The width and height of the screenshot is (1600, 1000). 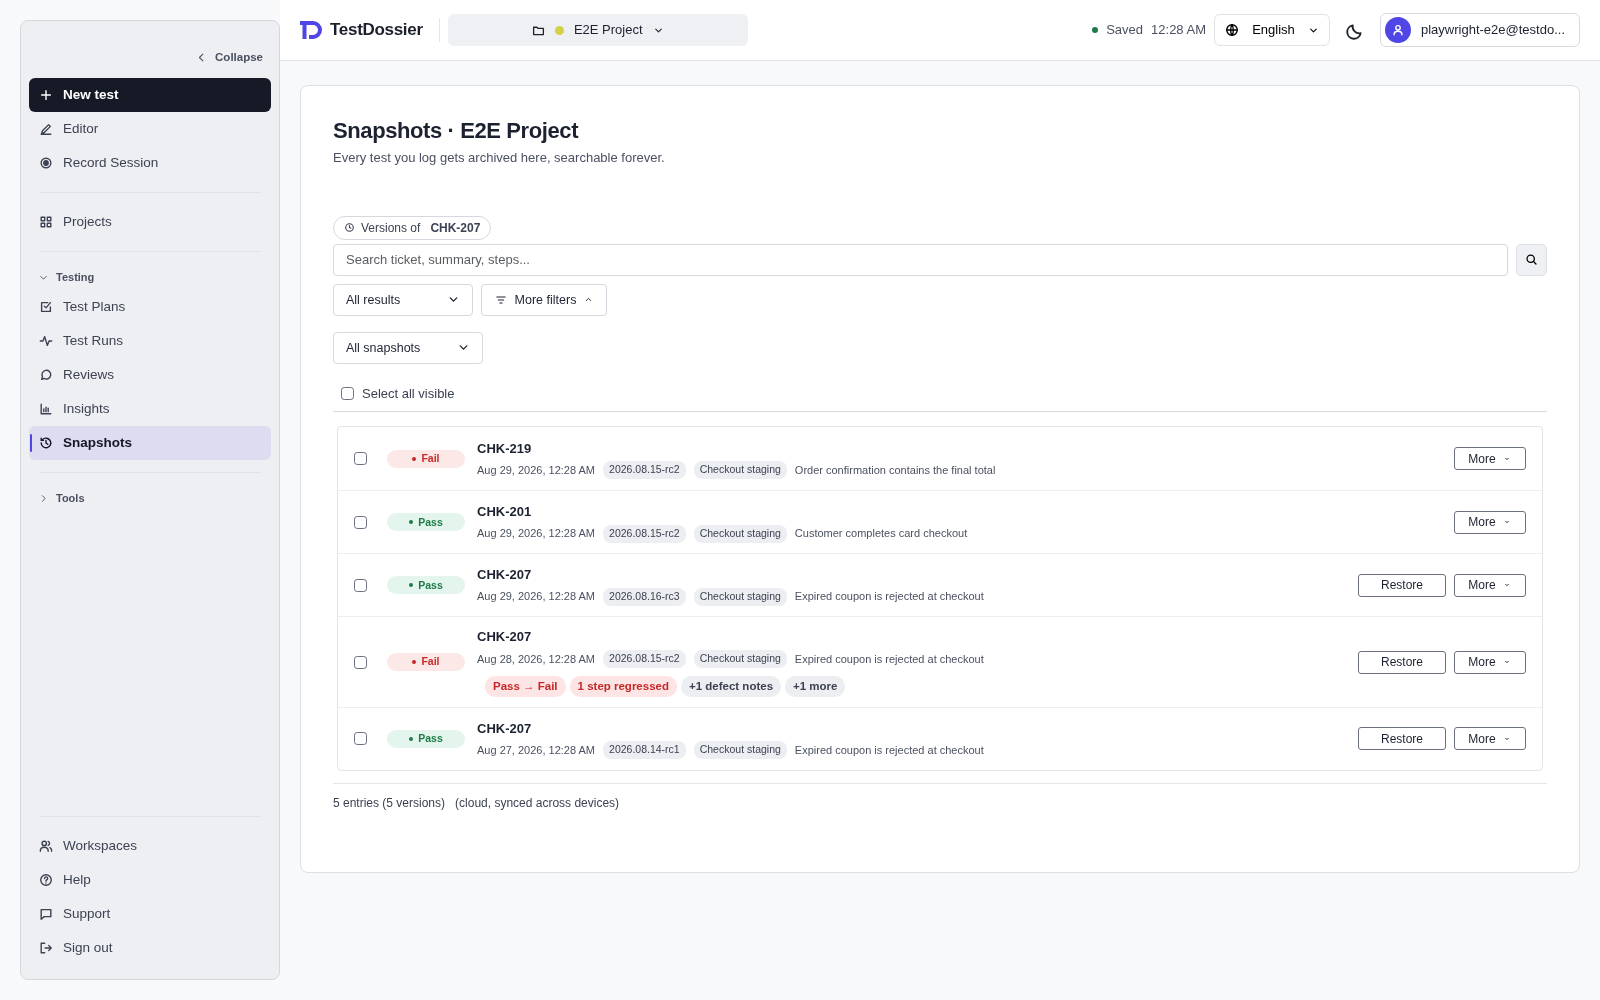 I want to click on entry-count: 5 entries (5 versions), so click(x=389, y=803).